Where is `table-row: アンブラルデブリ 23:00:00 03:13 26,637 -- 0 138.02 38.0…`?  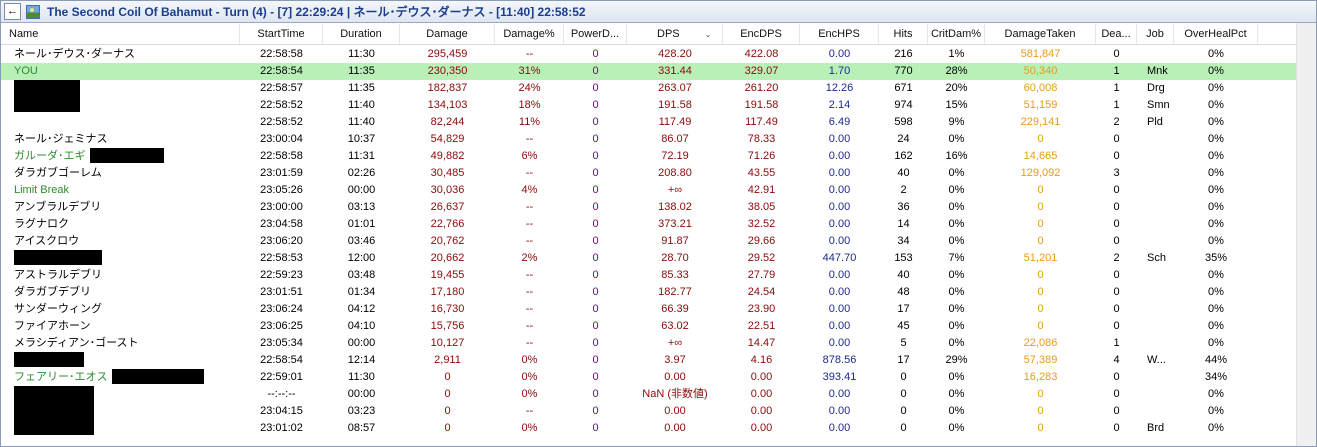
table-row: アンブラルデブリ 23:00:00 03:13 26,637 -- 0 138.02 38.0… is located at coordinates (648, 207).